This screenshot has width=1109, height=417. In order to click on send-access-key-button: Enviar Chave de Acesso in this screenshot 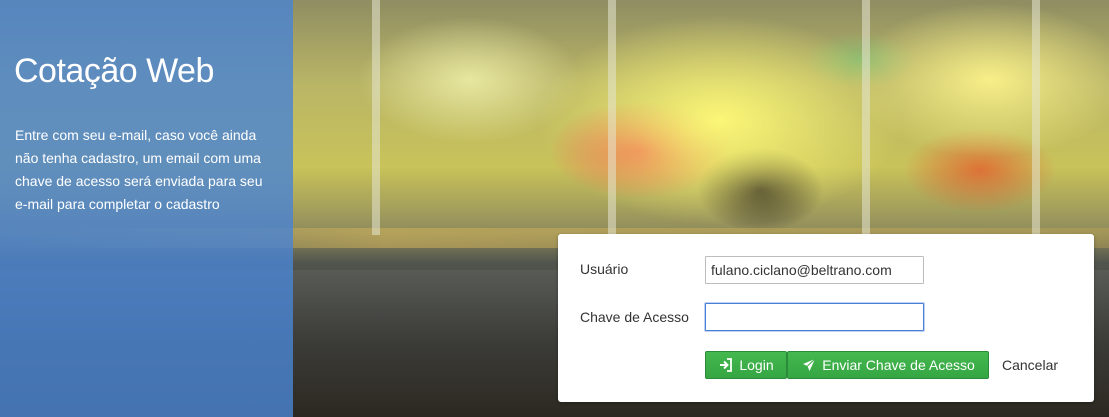, I will do `click(888, 365)`.